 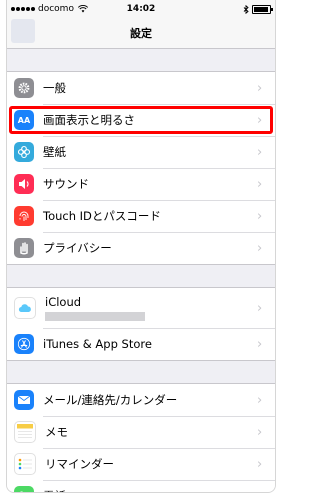 I want to click on settings-row-notes: メモ ›, so click(x=141, y=432).